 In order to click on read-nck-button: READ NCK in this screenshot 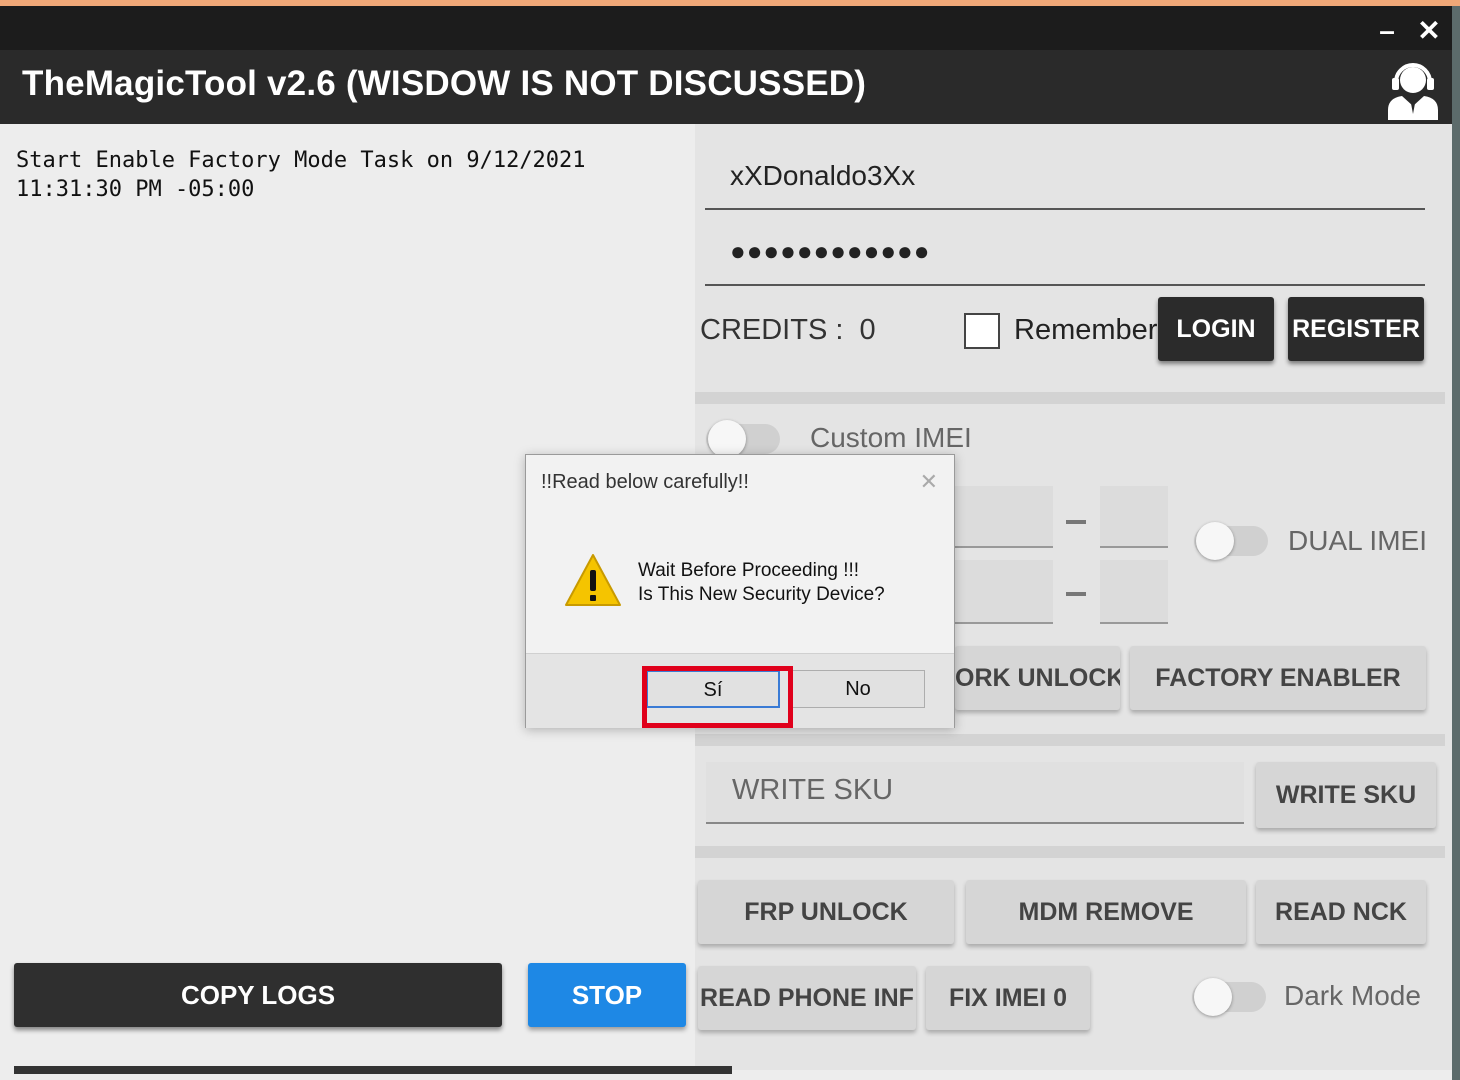, I will do `click(1341, 912)`.